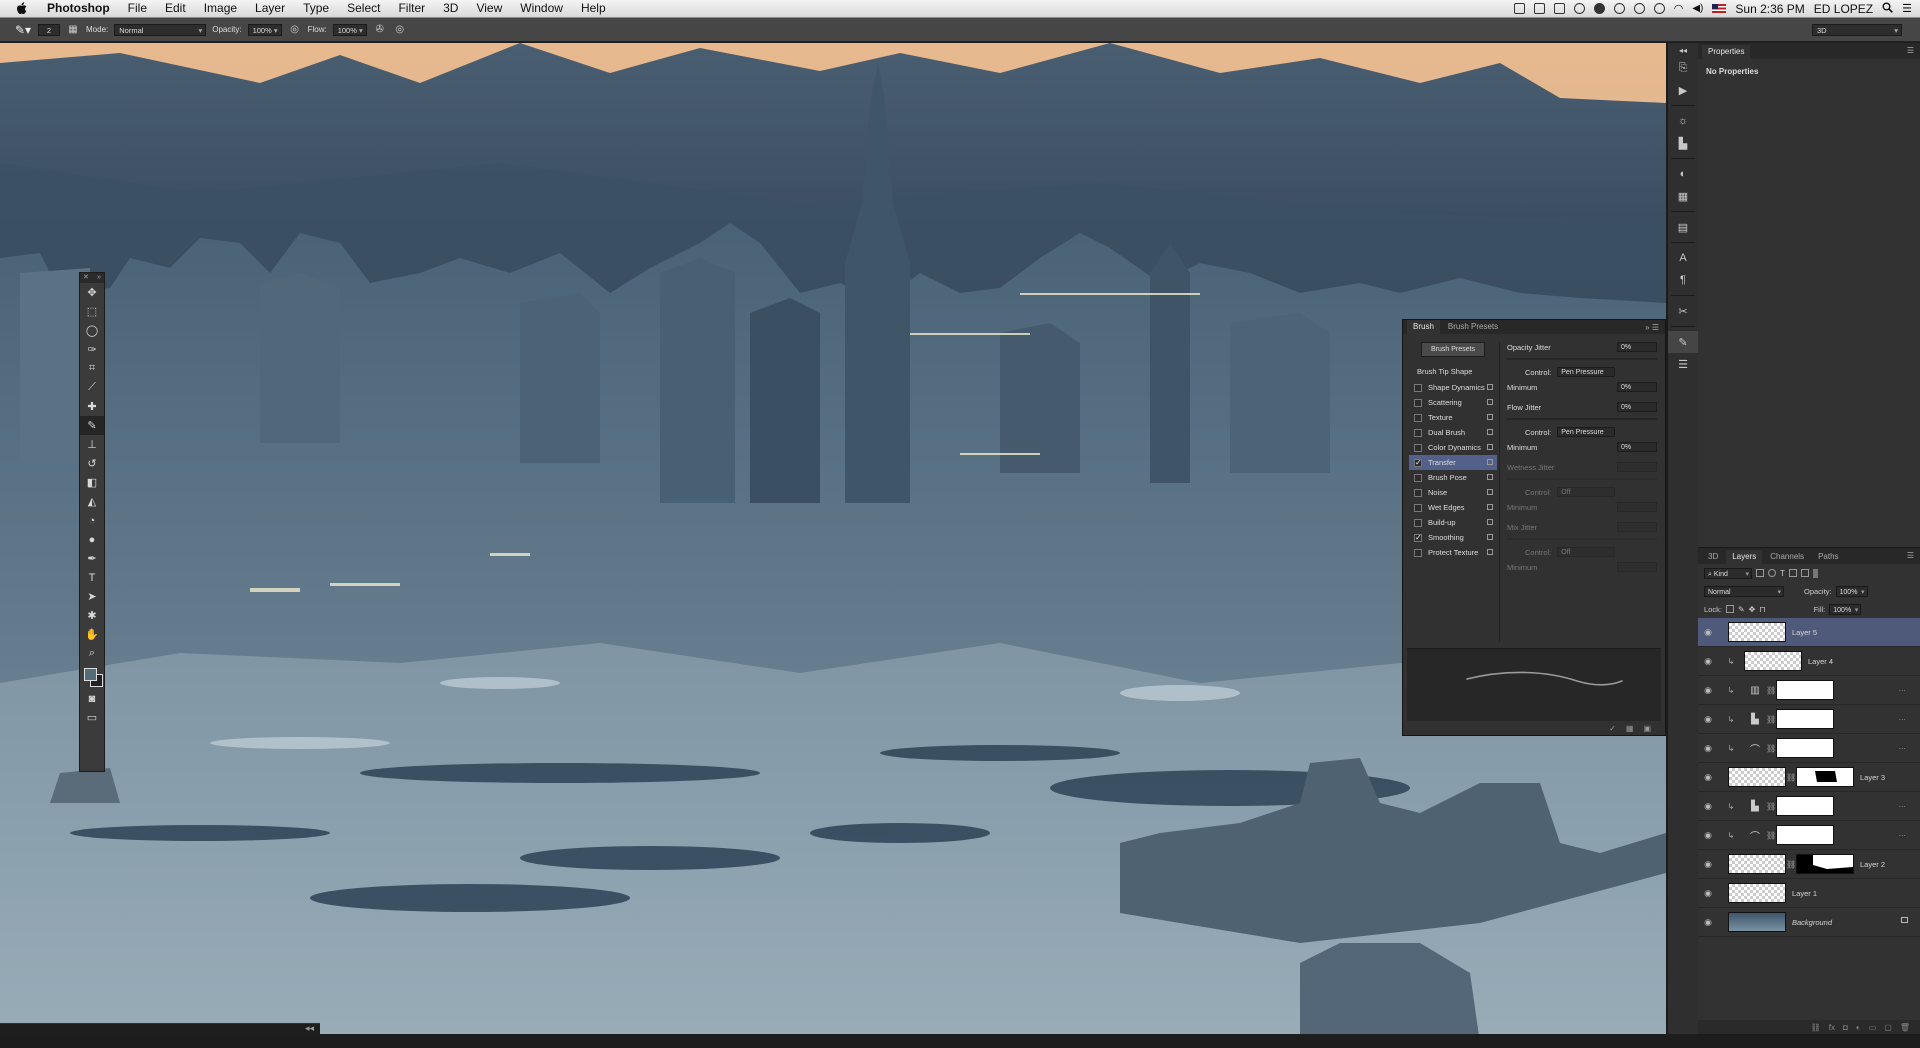  What do you see at coordinates (1453, 492) in the screenshot?
I see `brush-option-noise: Noise` at bounding box center [1453, 492].